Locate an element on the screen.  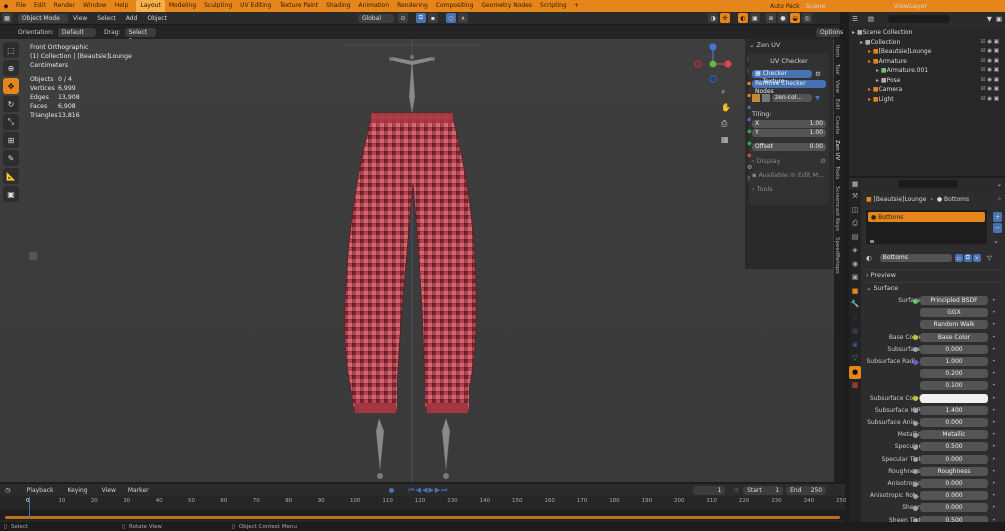
autopack-label: Auto Pack is located at coordinates (785, 6).